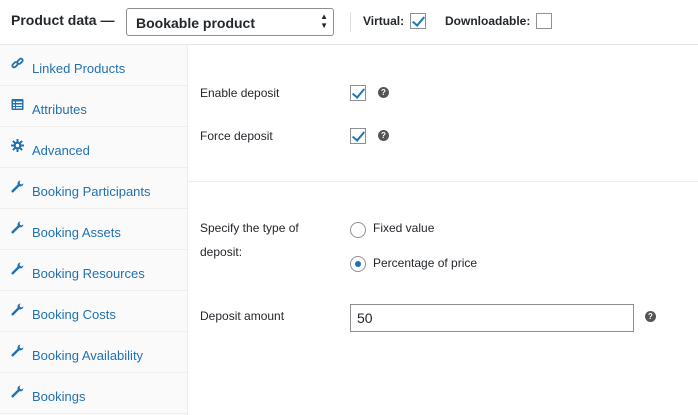 Image resolution: width=698 pixels, height=415 pixels. Describe the element at coordinates (74, 314) in the screenshot. I see `tab-label: Booking Costs` at that location.